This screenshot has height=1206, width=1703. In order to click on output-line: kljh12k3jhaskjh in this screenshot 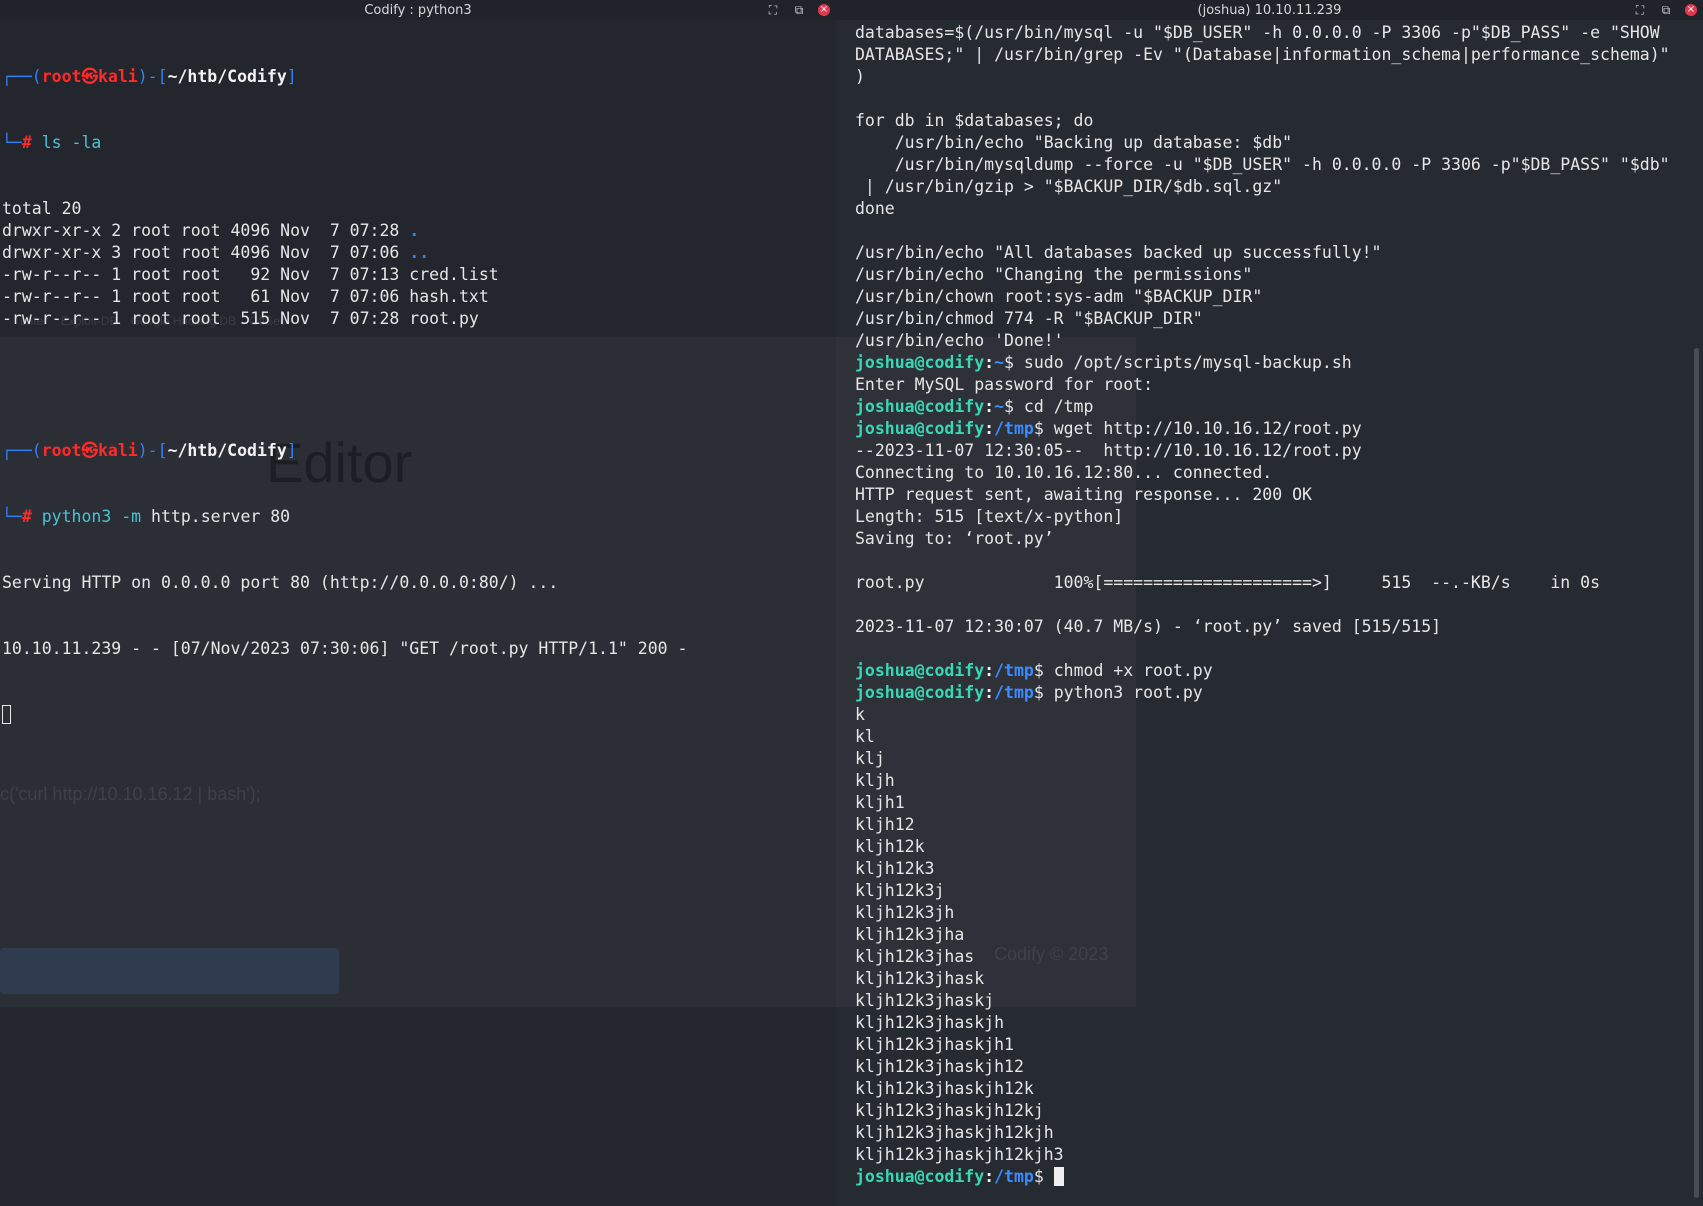, I will do `click(930, 1022)`.